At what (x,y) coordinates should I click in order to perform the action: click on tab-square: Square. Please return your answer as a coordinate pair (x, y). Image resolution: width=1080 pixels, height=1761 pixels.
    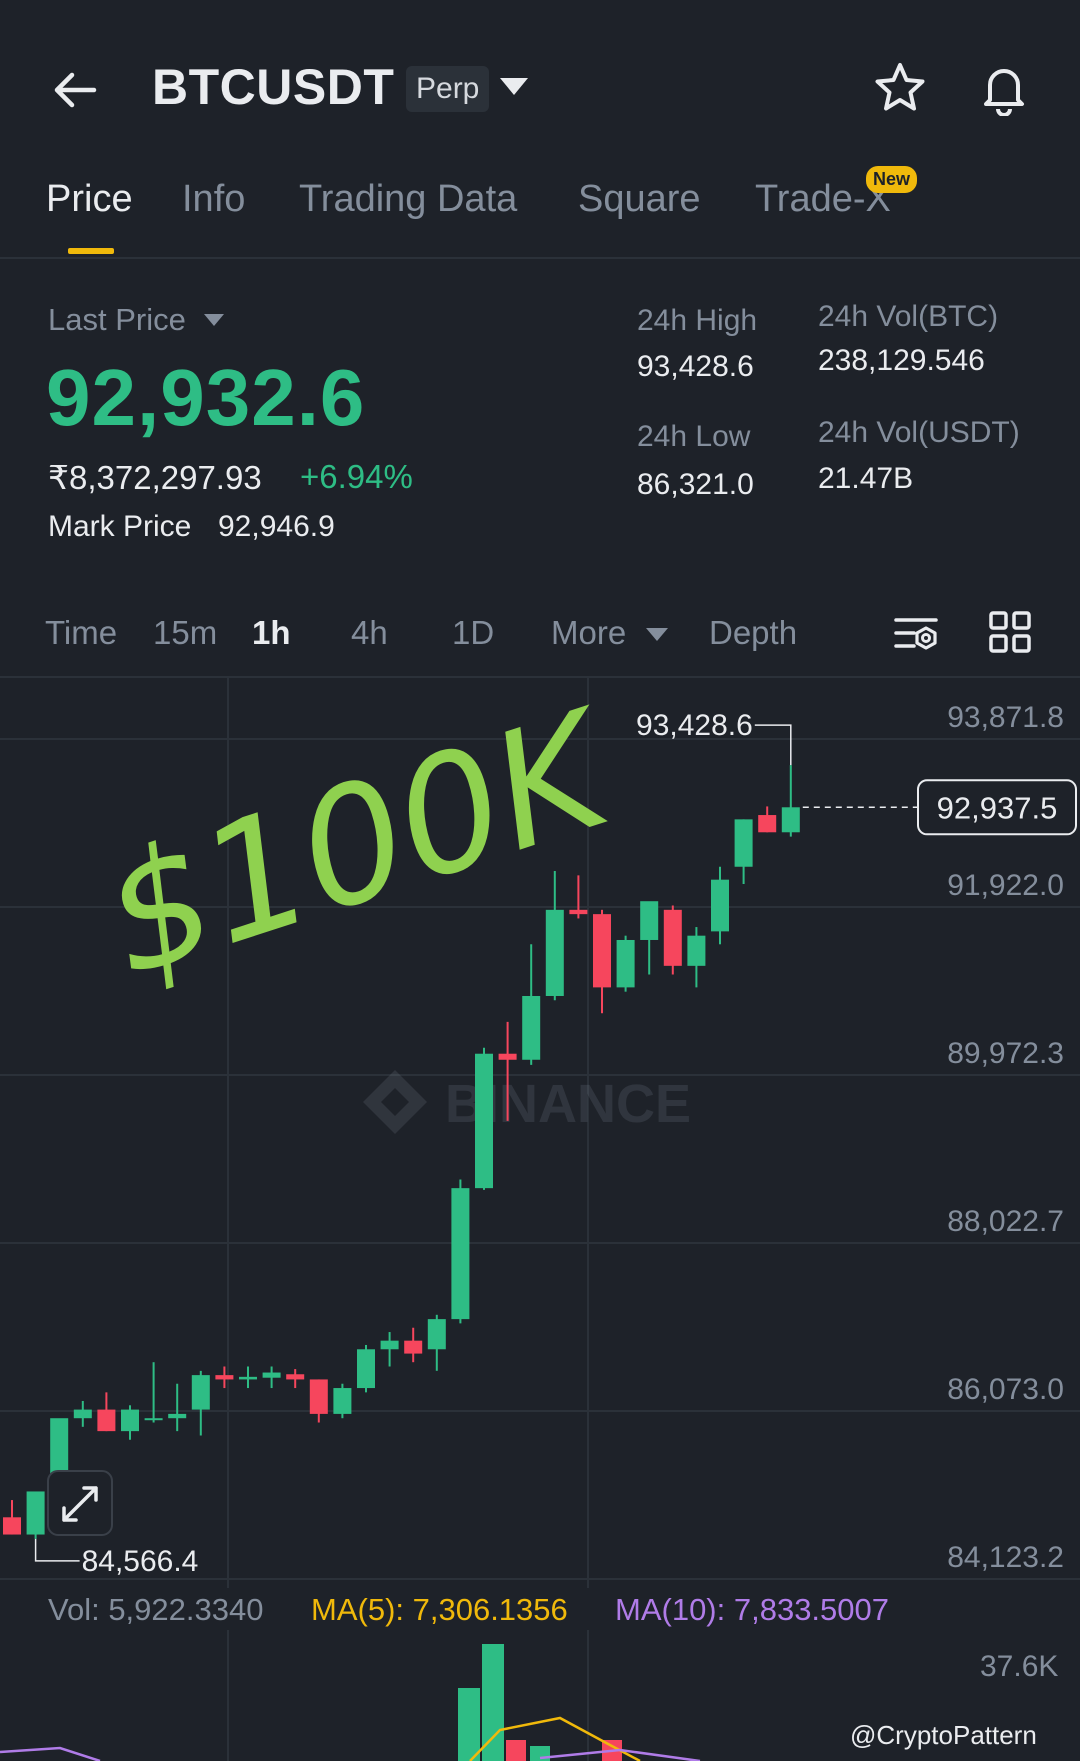
    Looking at the image, I should click on (639, 199).